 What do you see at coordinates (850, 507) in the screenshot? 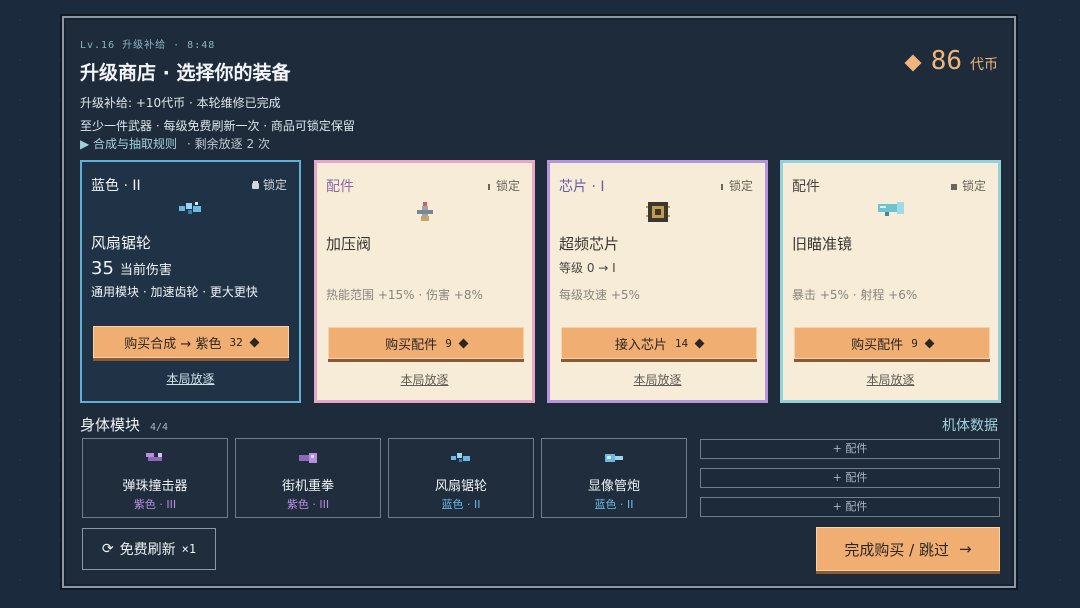
I see `add-accessory-slot-3: + 配件` at bounding box center [850, 507].